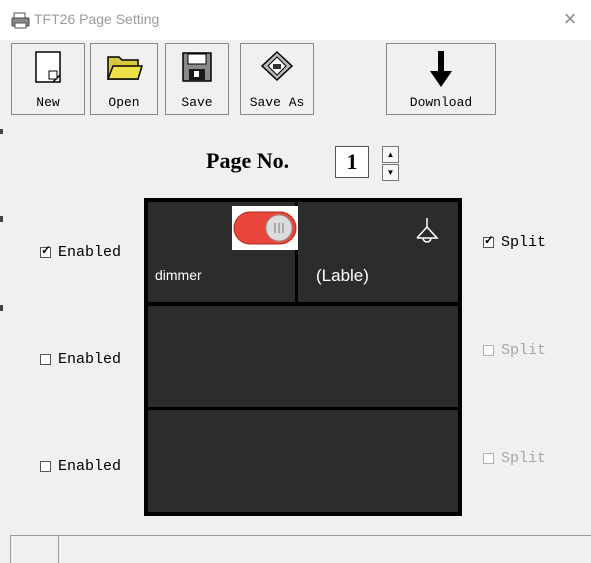 Image resolution: width=591 pixels, height=563 pixels. I want to click on new-document-icon, so click(48, 67).